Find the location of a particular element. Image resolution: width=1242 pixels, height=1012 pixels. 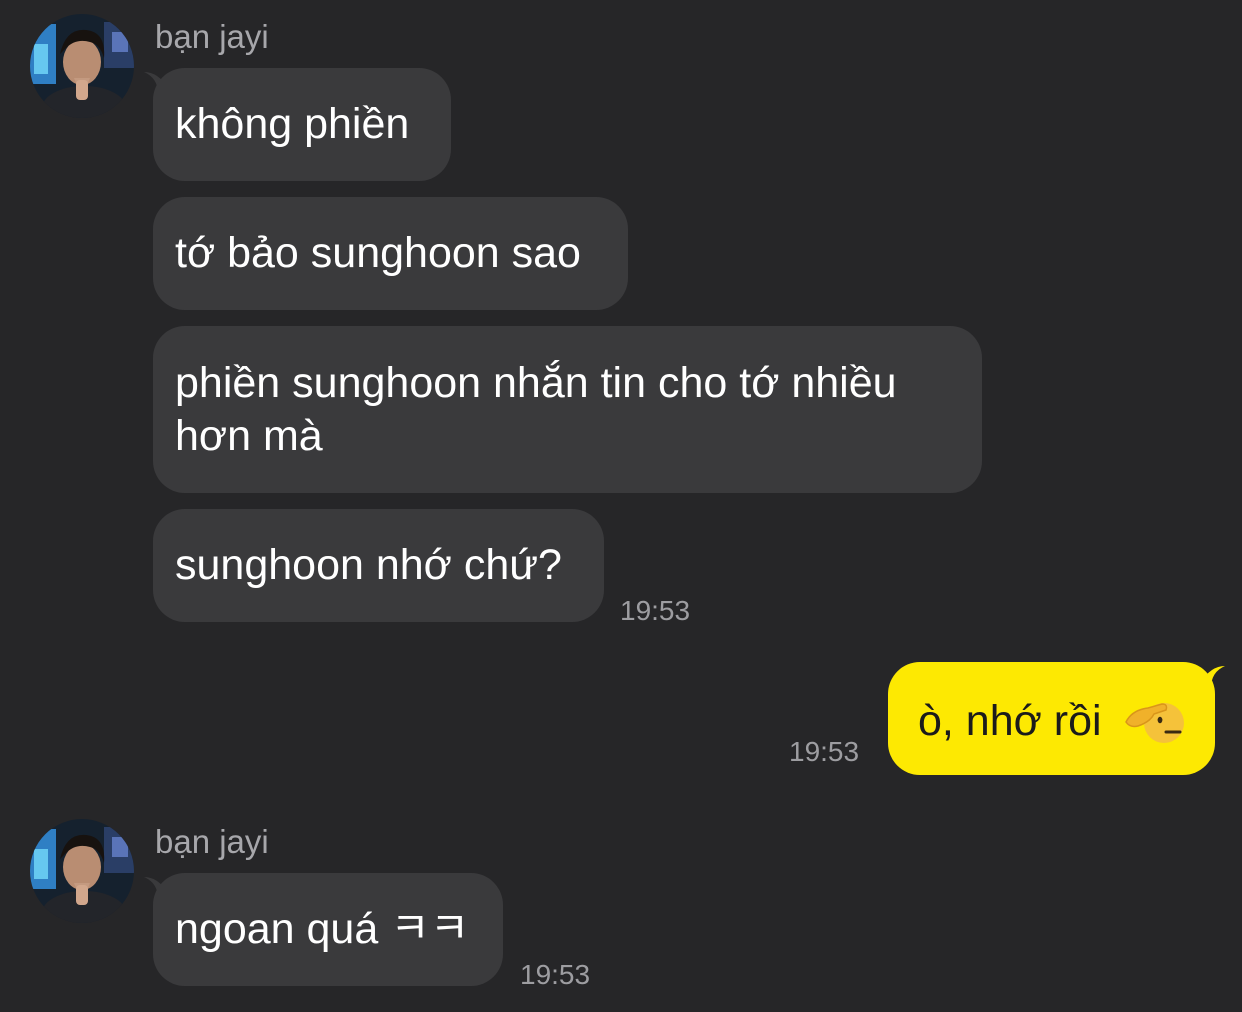

message-text-line: hơn mà is located at coordinates (249, 436).